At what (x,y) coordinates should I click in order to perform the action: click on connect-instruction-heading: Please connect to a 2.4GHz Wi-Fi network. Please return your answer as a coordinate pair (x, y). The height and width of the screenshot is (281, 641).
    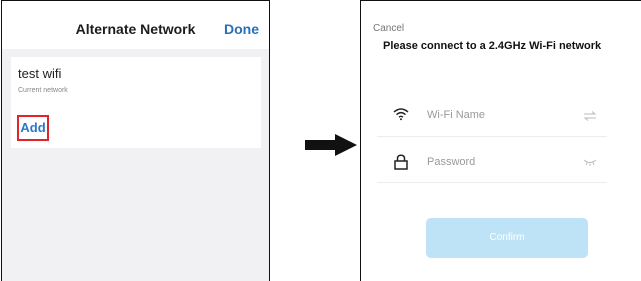
    Looking at the image, I should click on (492, 46).